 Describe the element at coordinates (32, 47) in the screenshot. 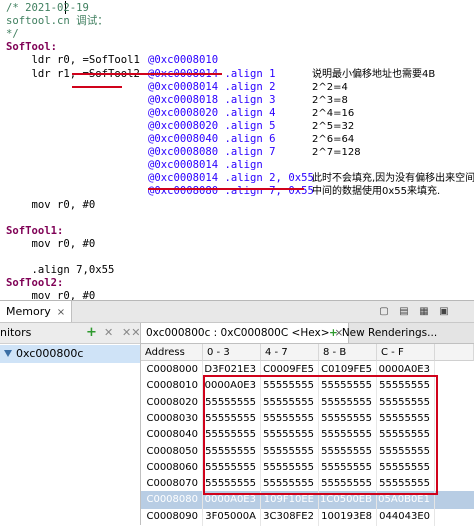

I see `code-text: SofTool:` at that location.